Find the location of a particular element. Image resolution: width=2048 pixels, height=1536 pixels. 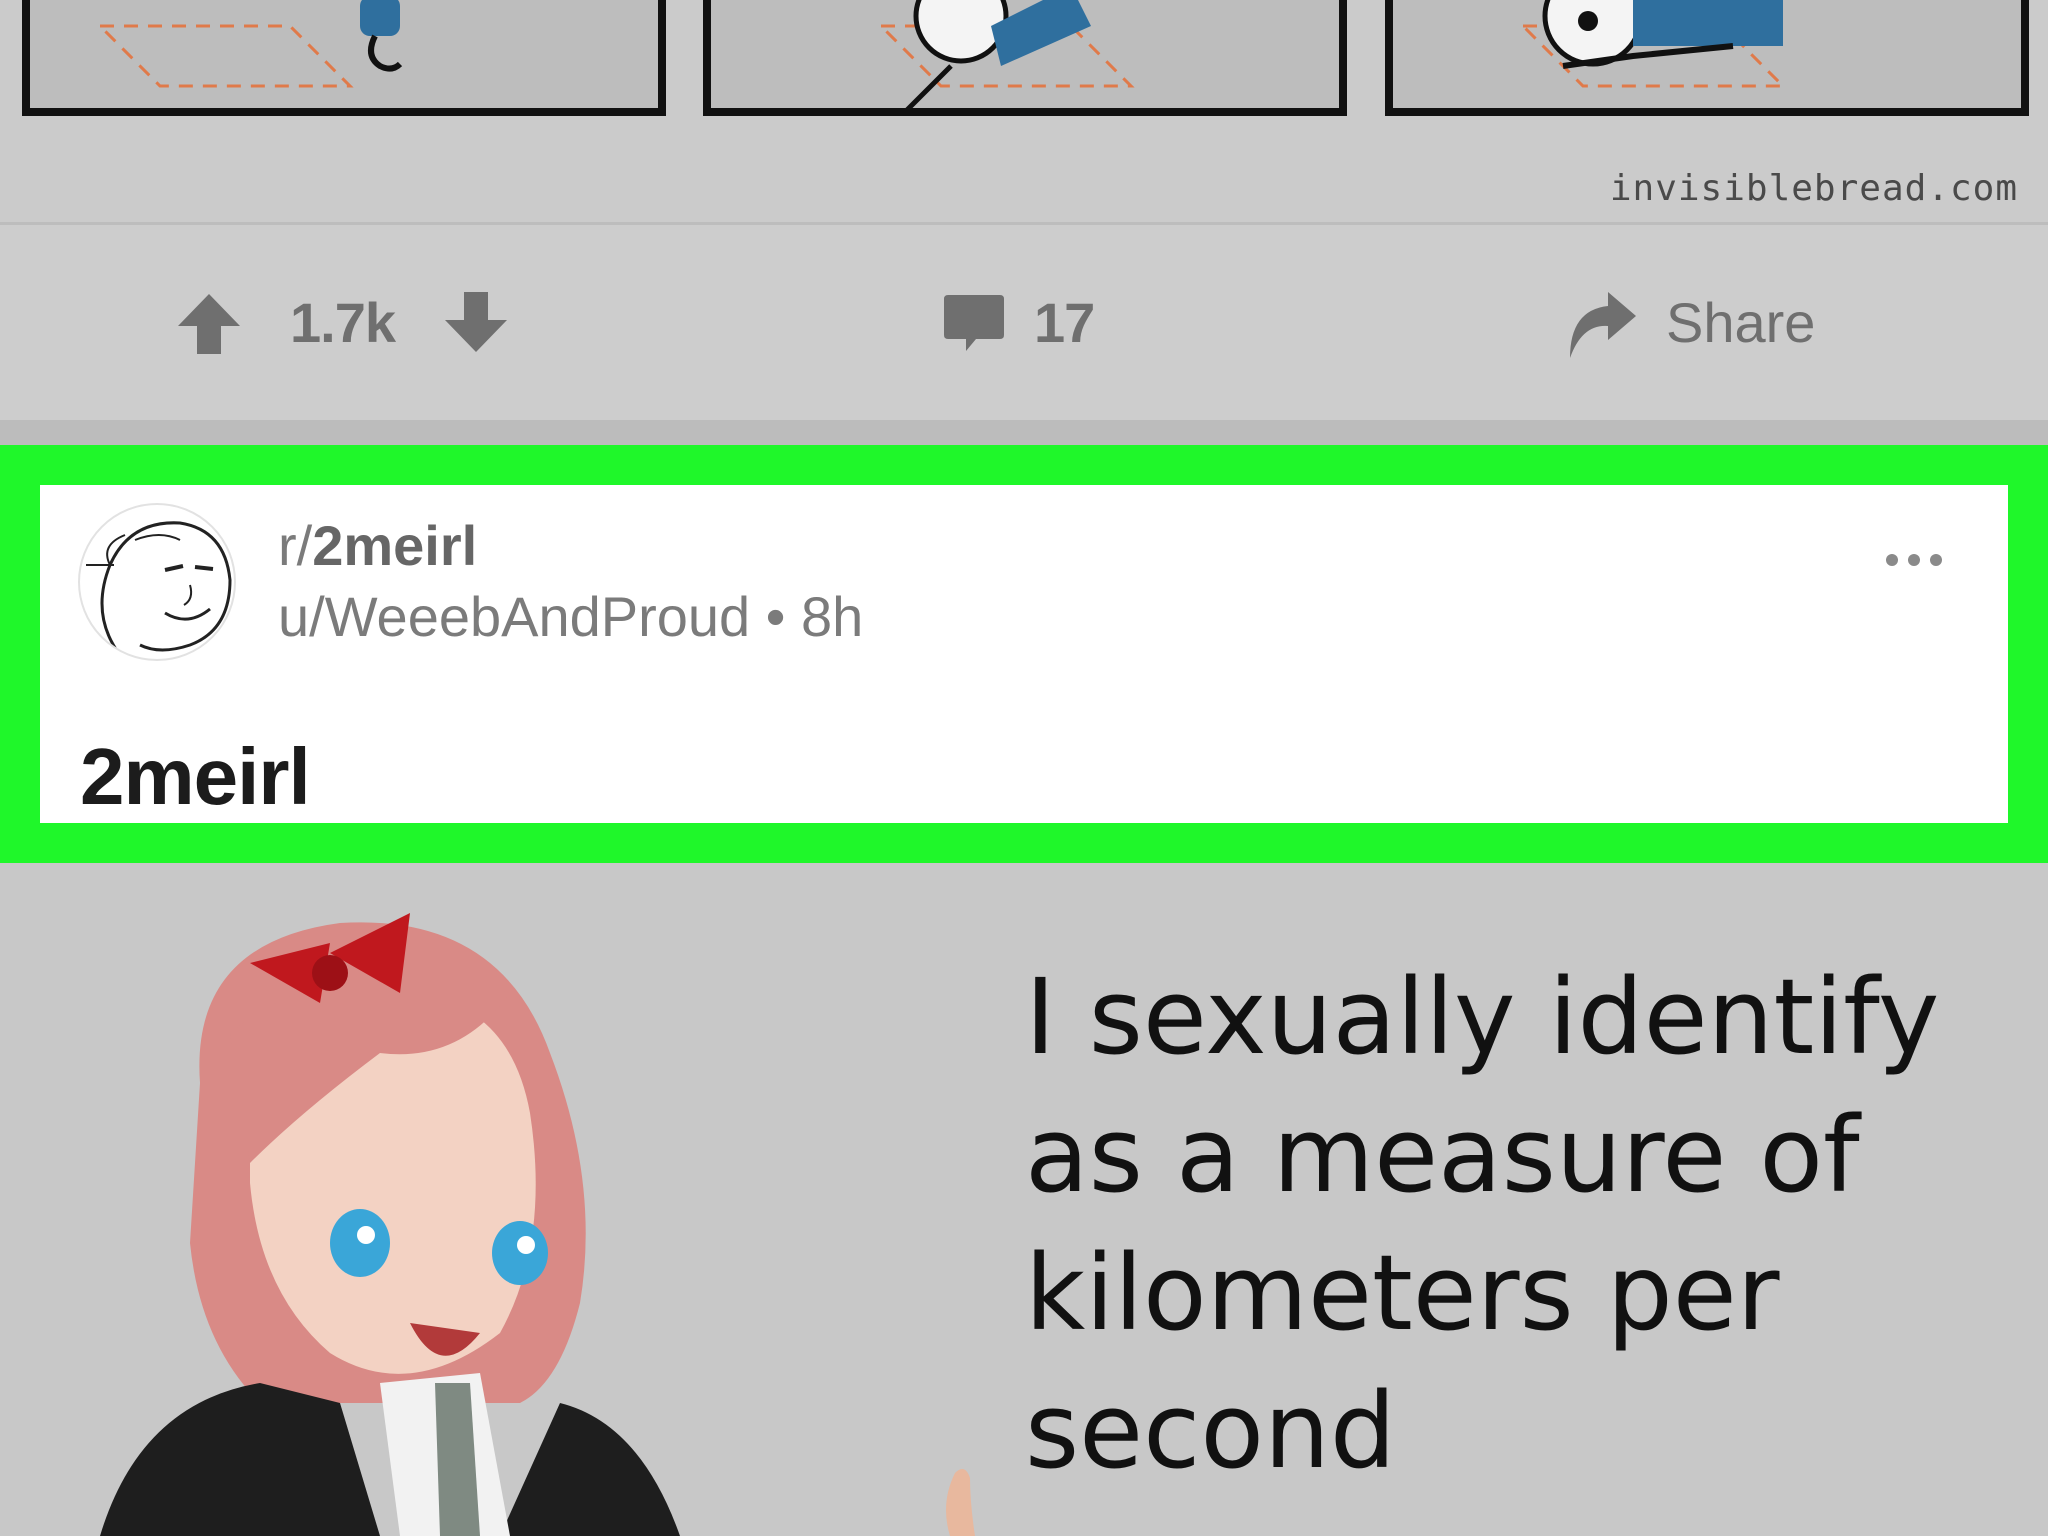

downvote-icon is located at coordinates (476, 323).